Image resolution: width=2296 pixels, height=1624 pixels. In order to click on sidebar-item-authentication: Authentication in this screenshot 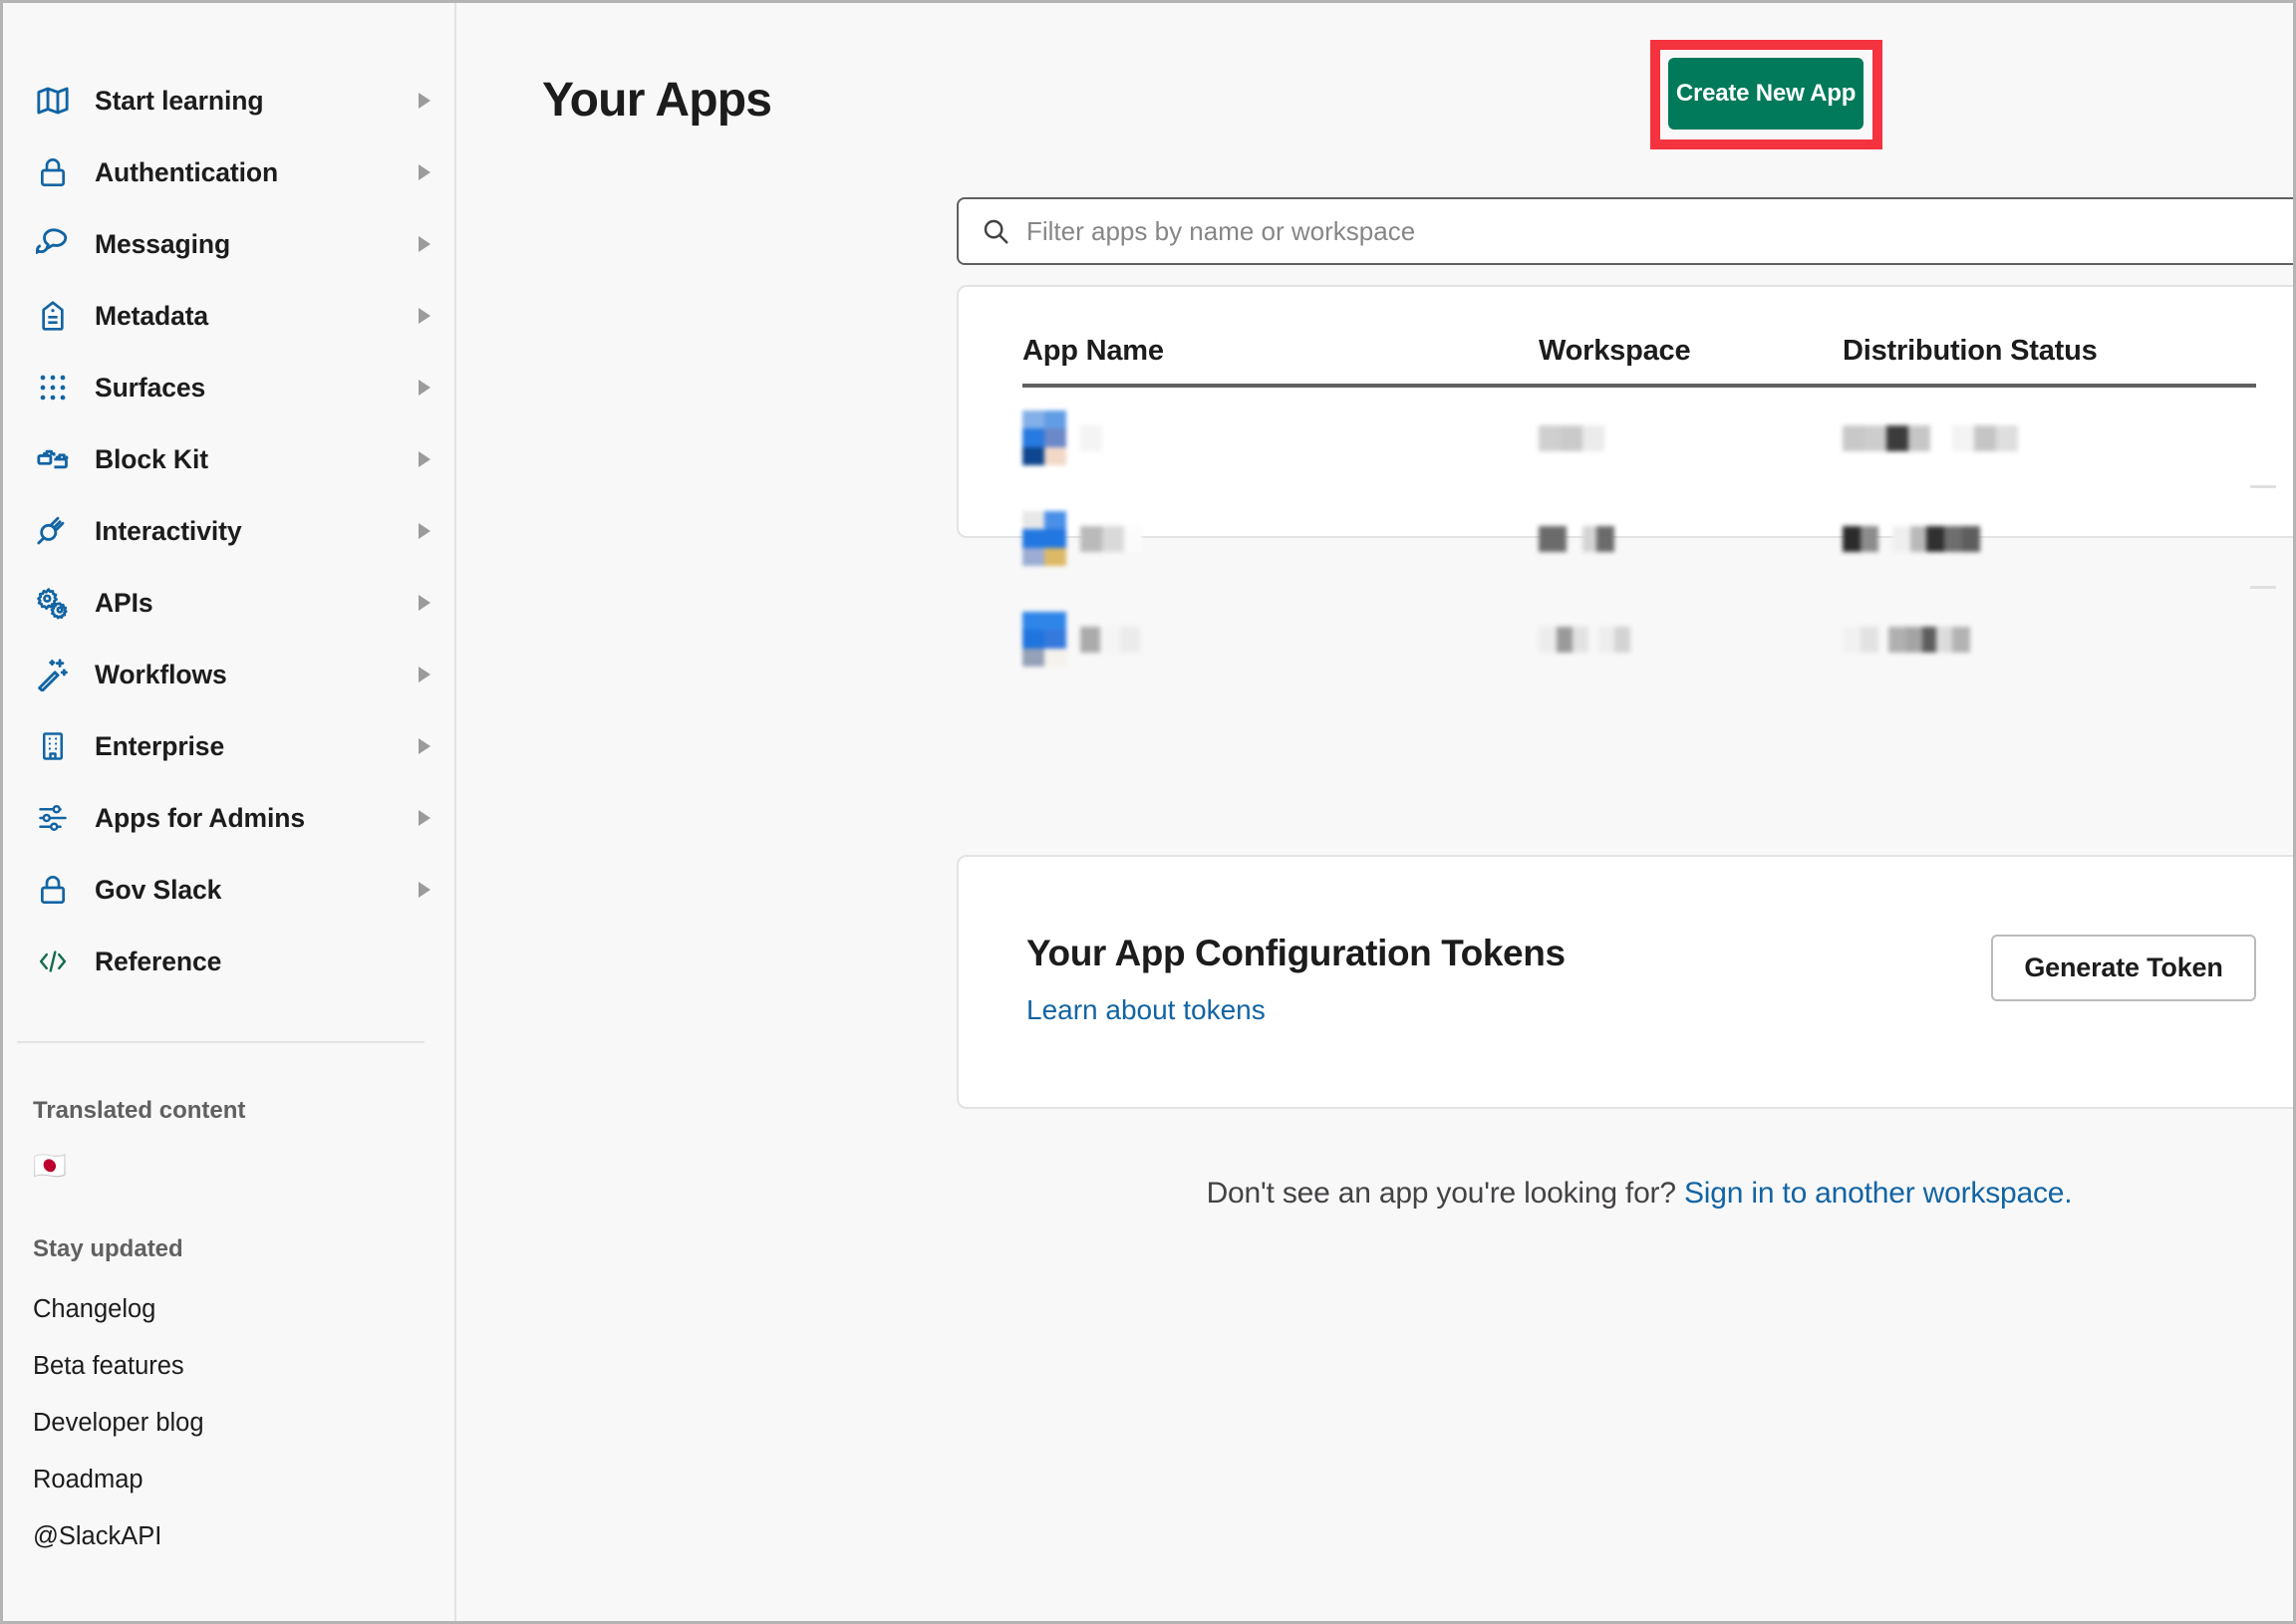, I will do `click(228, 172)`.